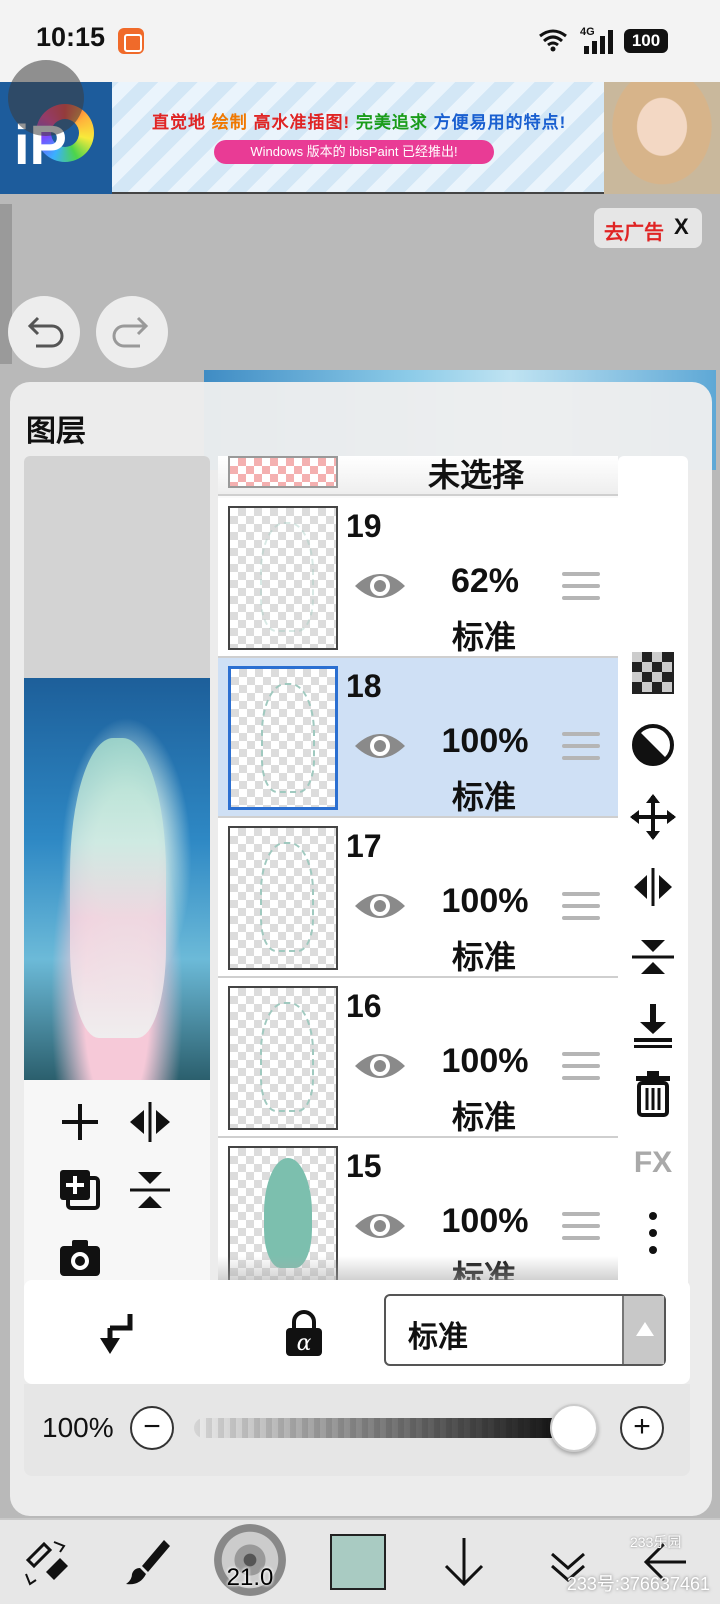 Image resolution: width=720 pixels, height=1604 pixels. I want to click on remove-ad-button: 去广告 X, so click(648, 228).